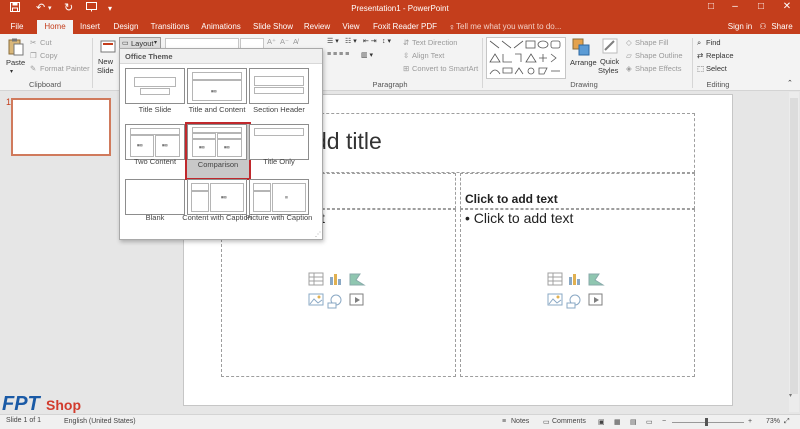 This screenshot has height=429, width=800. I want to click on decrease-font-icon: A⁻, so click(284, 41).